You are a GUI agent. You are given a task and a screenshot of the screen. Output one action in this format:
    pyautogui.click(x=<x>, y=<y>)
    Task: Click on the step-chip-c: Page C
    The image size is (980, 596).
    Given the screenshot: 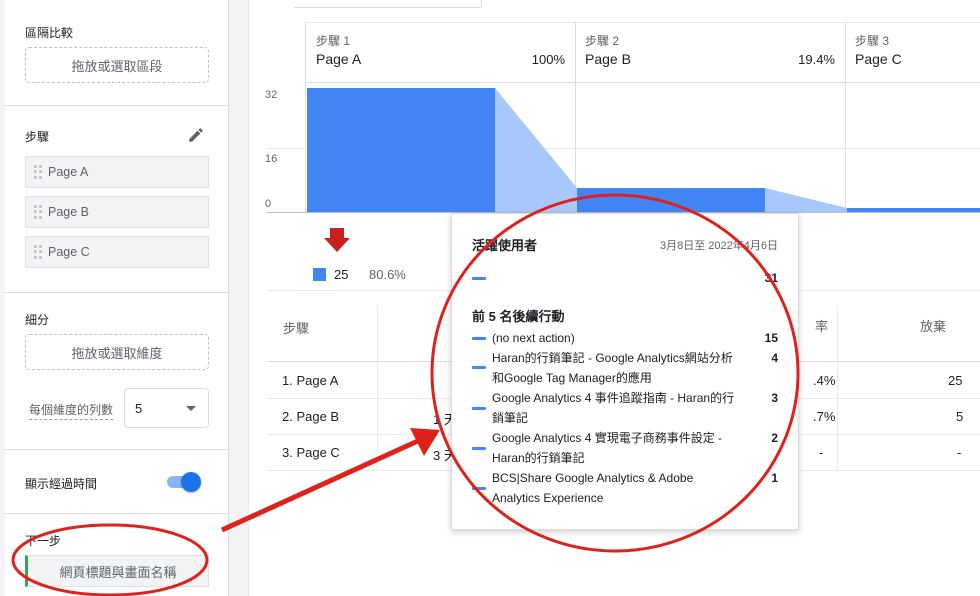 What is the action you would take?
    pyautogui.click(x=117, y=252)
    